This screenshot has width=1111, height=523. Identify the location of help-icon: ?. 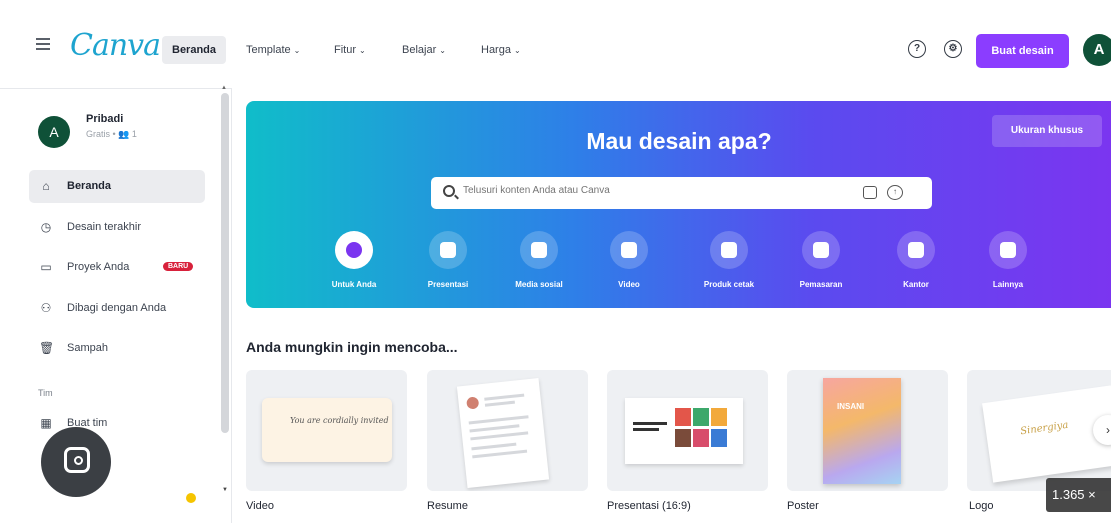
(917, 49).